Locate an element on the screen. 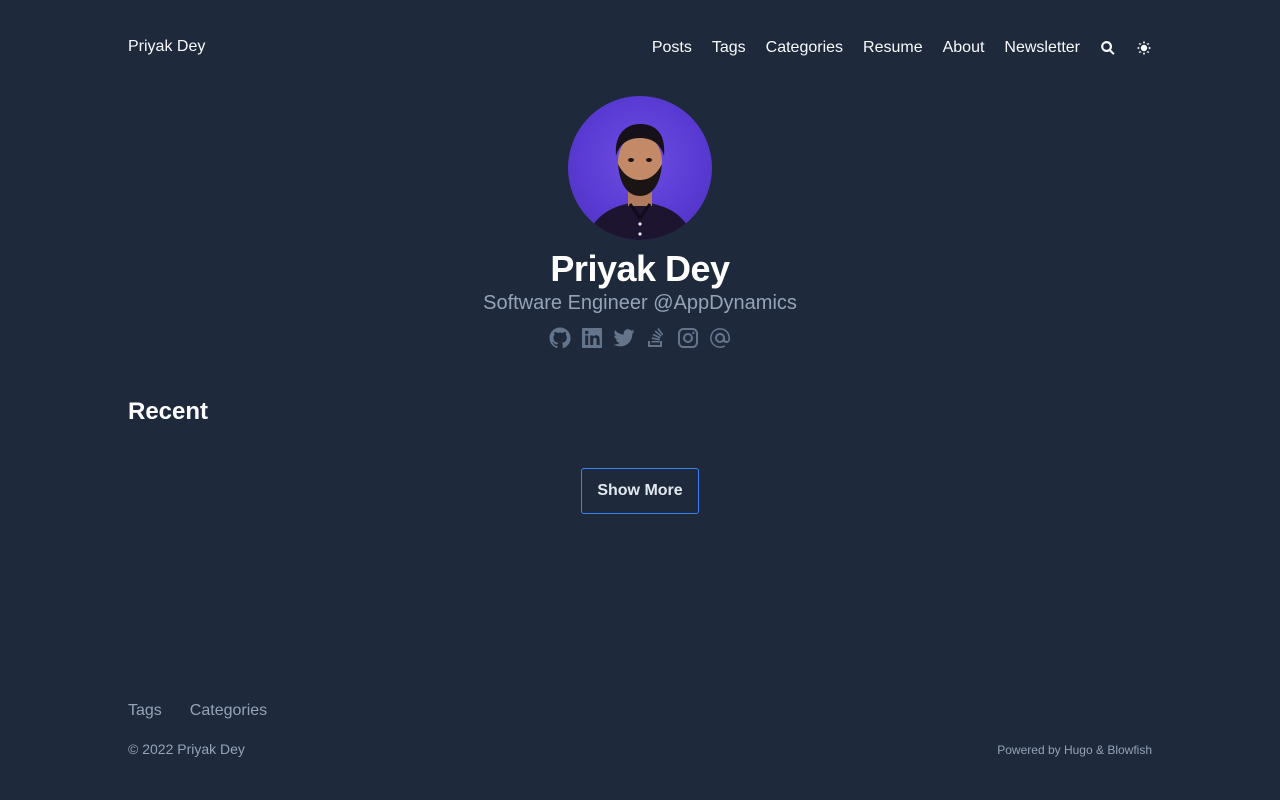  stackoverflow-icon is located at coordinates (656, 338).